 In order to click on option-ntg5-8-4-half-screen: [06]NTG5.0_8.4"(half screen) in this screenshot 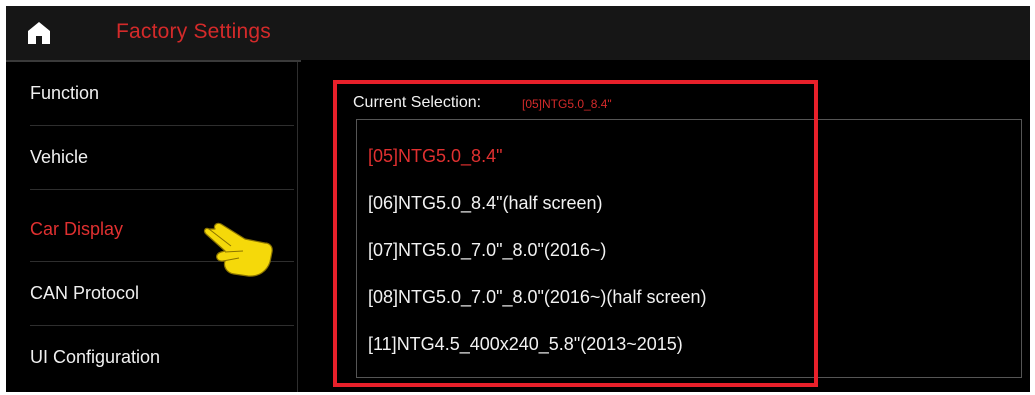, I will do `click(485, 203)`.